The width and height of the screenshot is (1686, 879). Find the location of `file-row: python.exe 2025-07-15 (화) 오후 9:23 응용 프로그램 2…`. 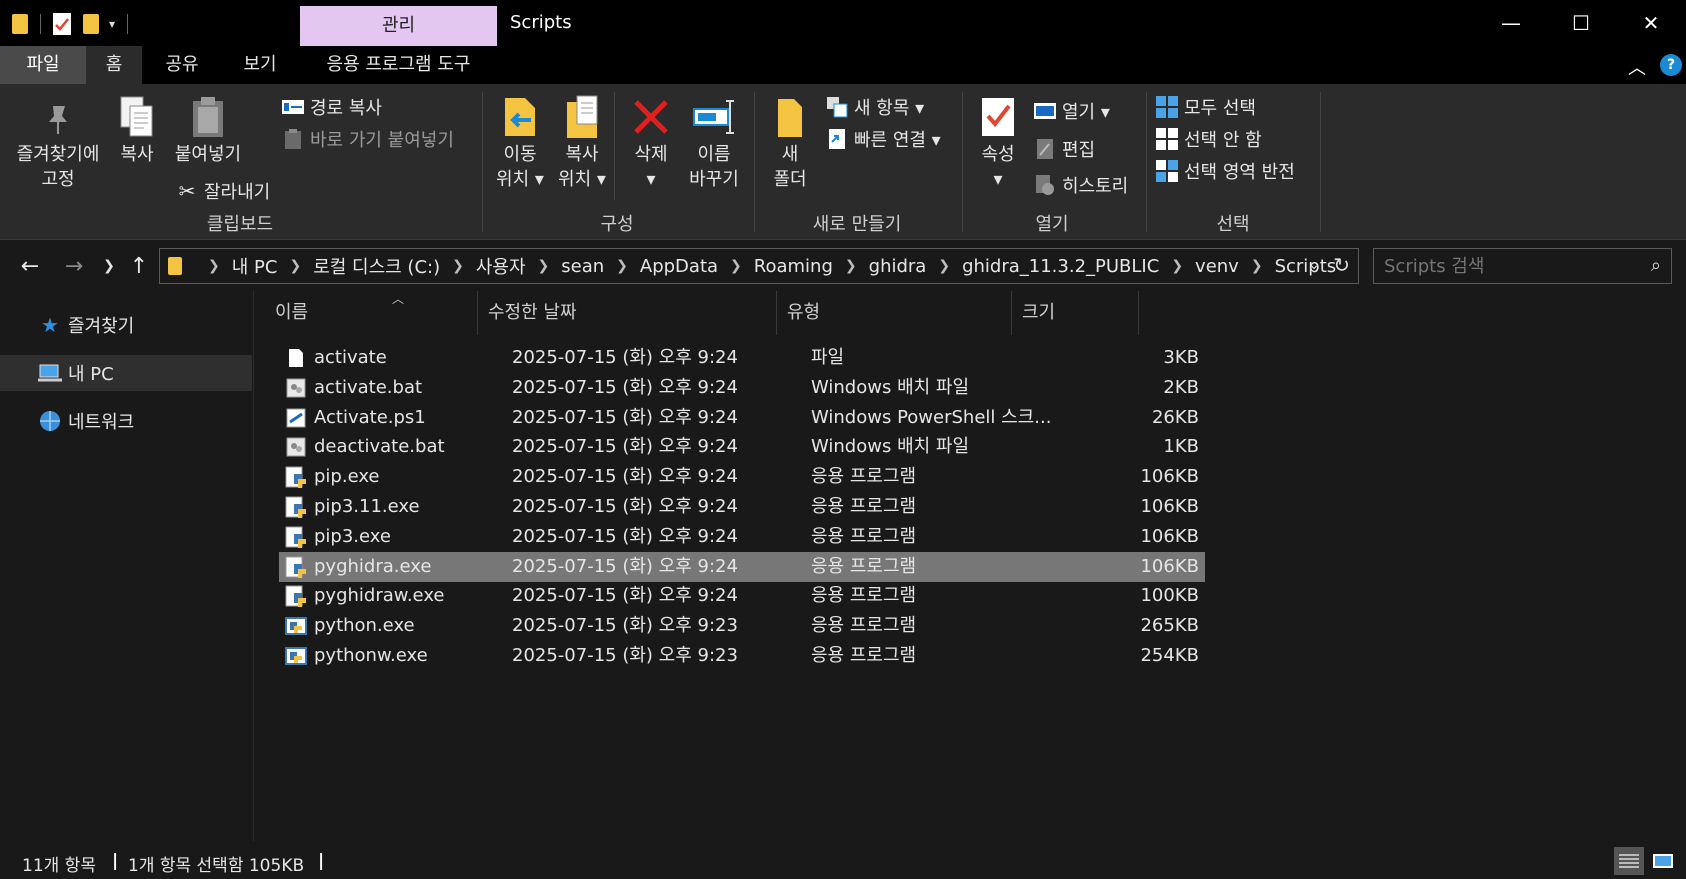

file-row: python.exe 2025-07-15 (화) 오후 9:23 응용 프로그램 2… is located at coordinates (742, 626).